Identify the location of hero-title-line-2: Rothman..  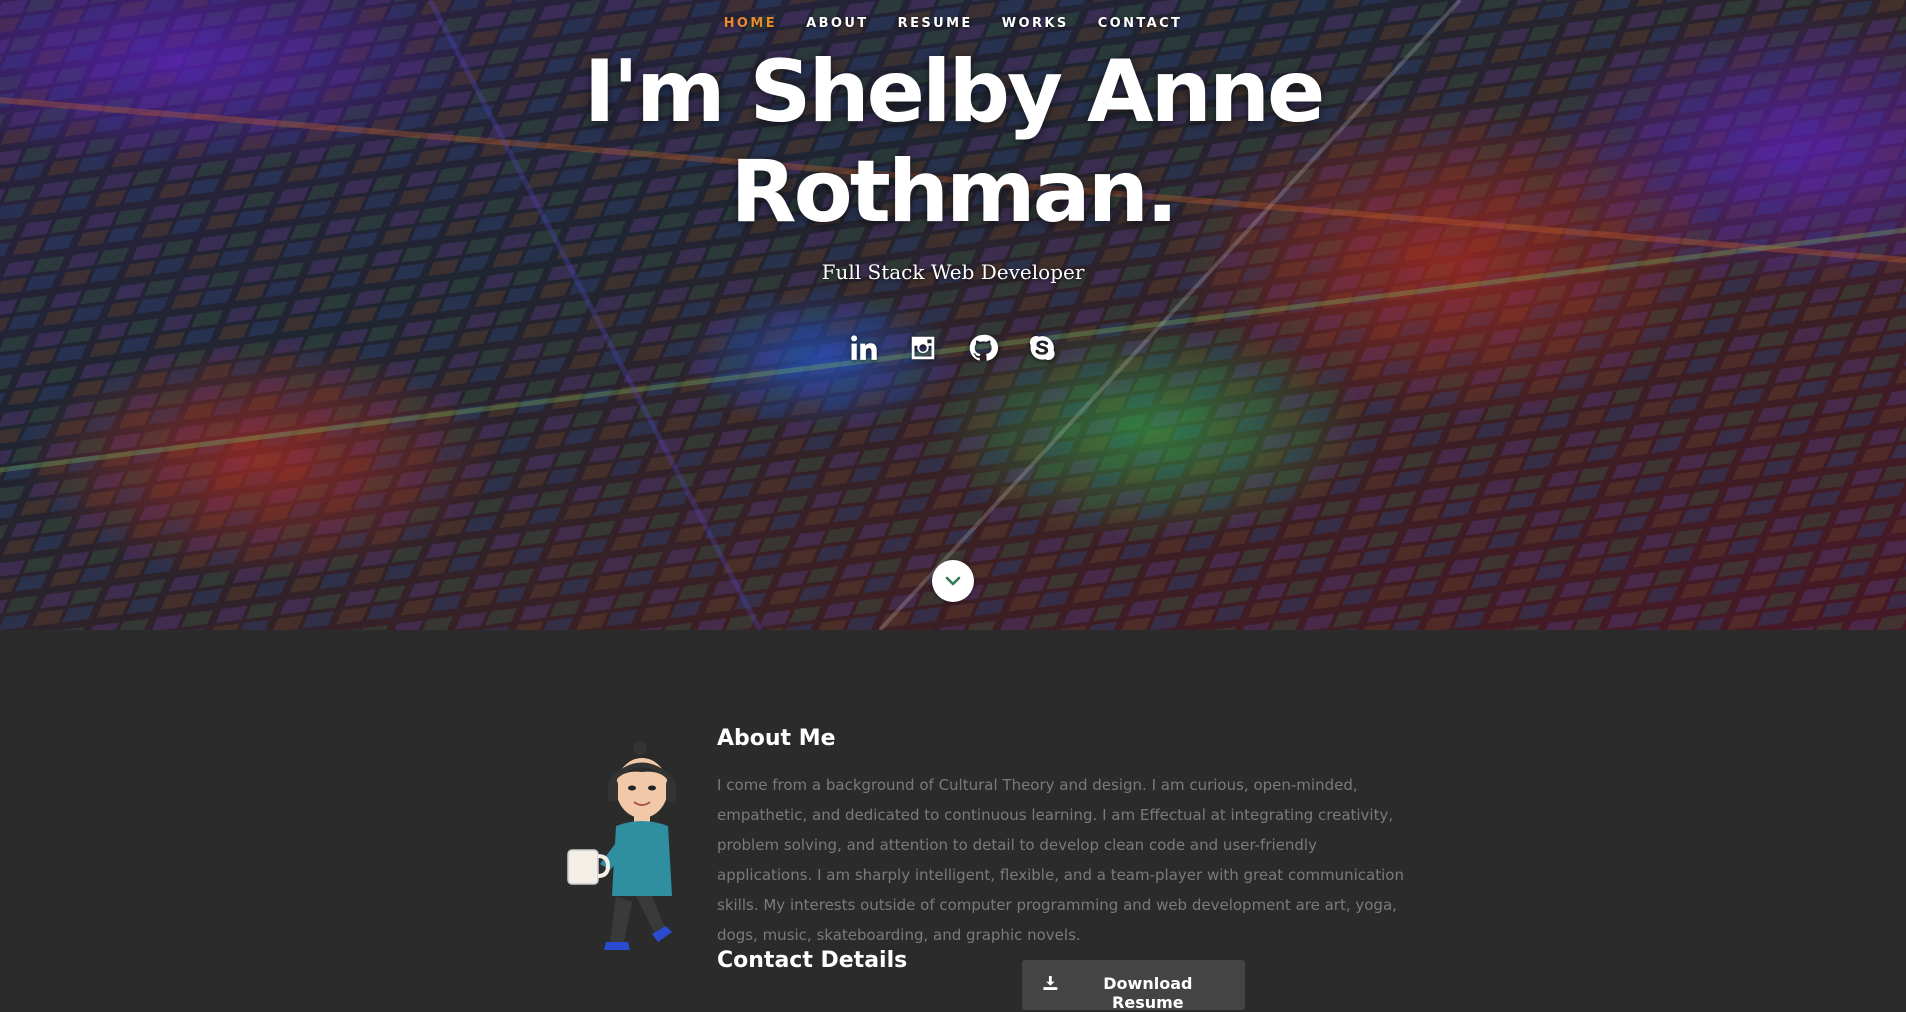
(954, 192).